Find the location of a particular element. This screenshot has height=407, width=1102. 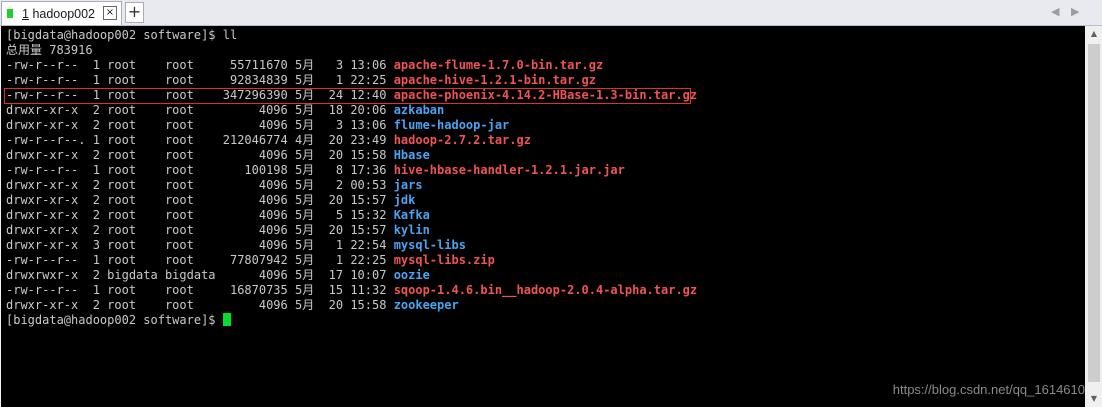

watermark: https://blog.csdn.net/qq_1614610 is located at coordinates (988, 389).